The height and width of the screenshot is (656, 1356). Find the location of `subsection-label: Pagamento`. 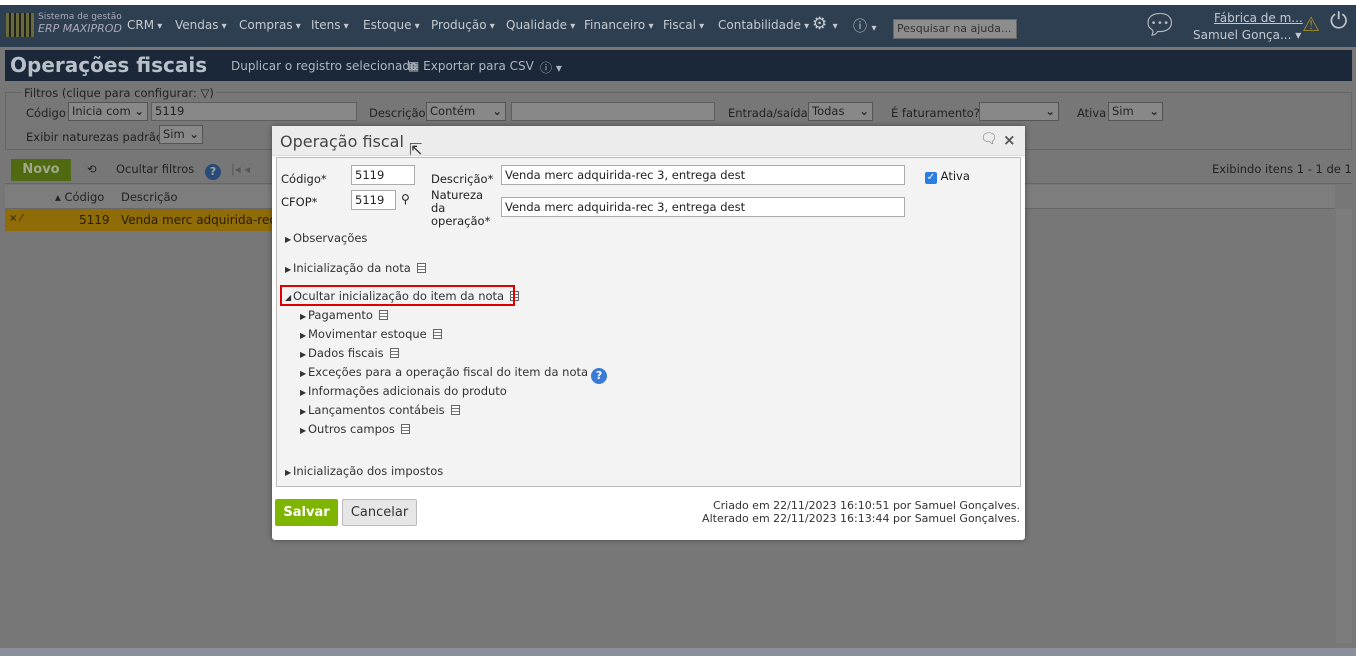

subsection-label: Pagamento is located at coordinates (340, 315).